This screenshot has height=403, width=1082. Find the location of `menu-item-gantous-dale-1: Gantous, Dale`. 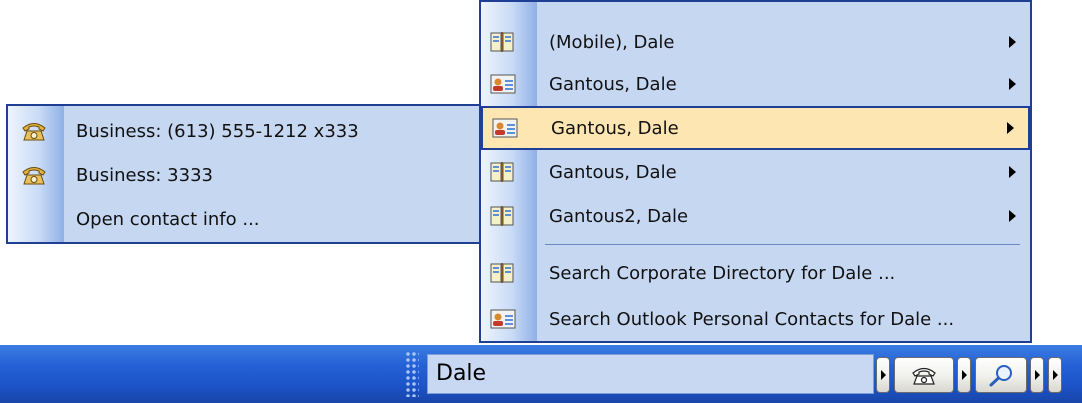

menu-item-gantous-dale-1: Gantous, Dale is located at coordinates (755, 84).